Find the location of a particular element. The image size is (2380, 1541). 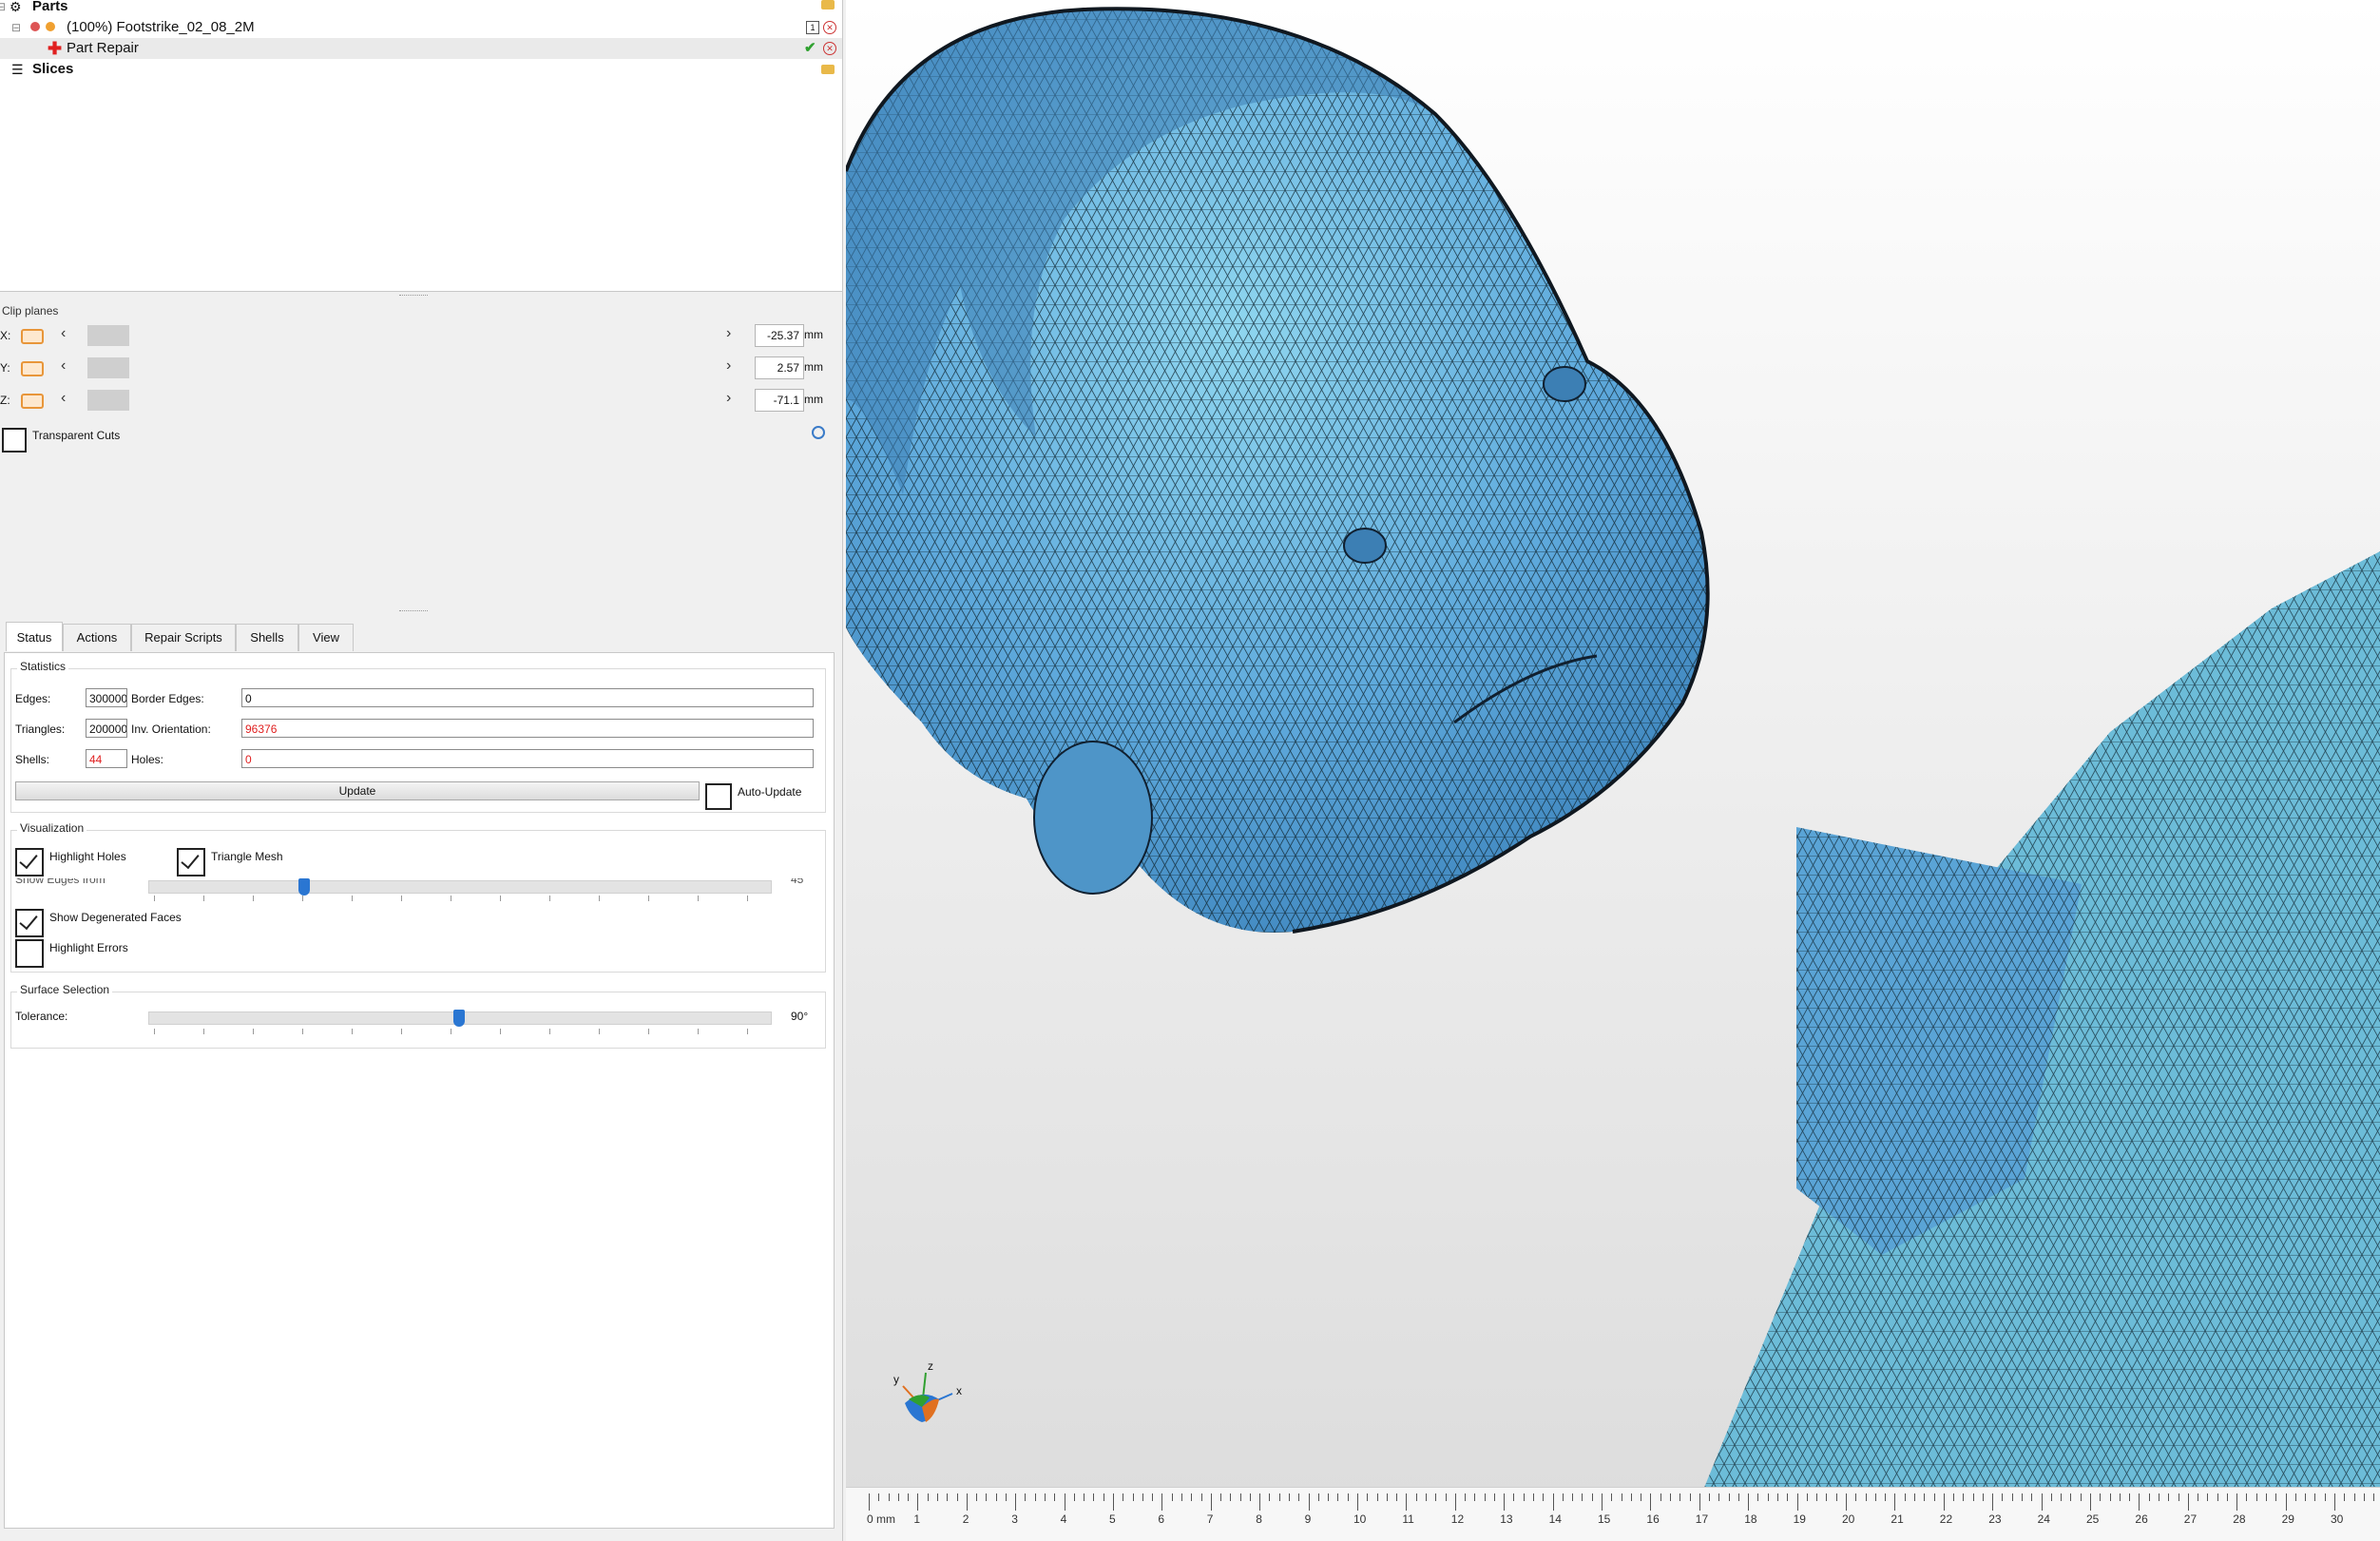

tab-actions: Actions is located at coordinates (97, 637).